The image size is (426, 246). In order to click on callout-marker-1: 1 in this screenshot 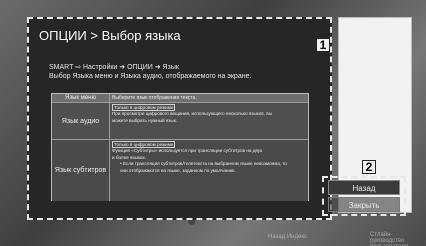, I will do `click(323, 45)`.